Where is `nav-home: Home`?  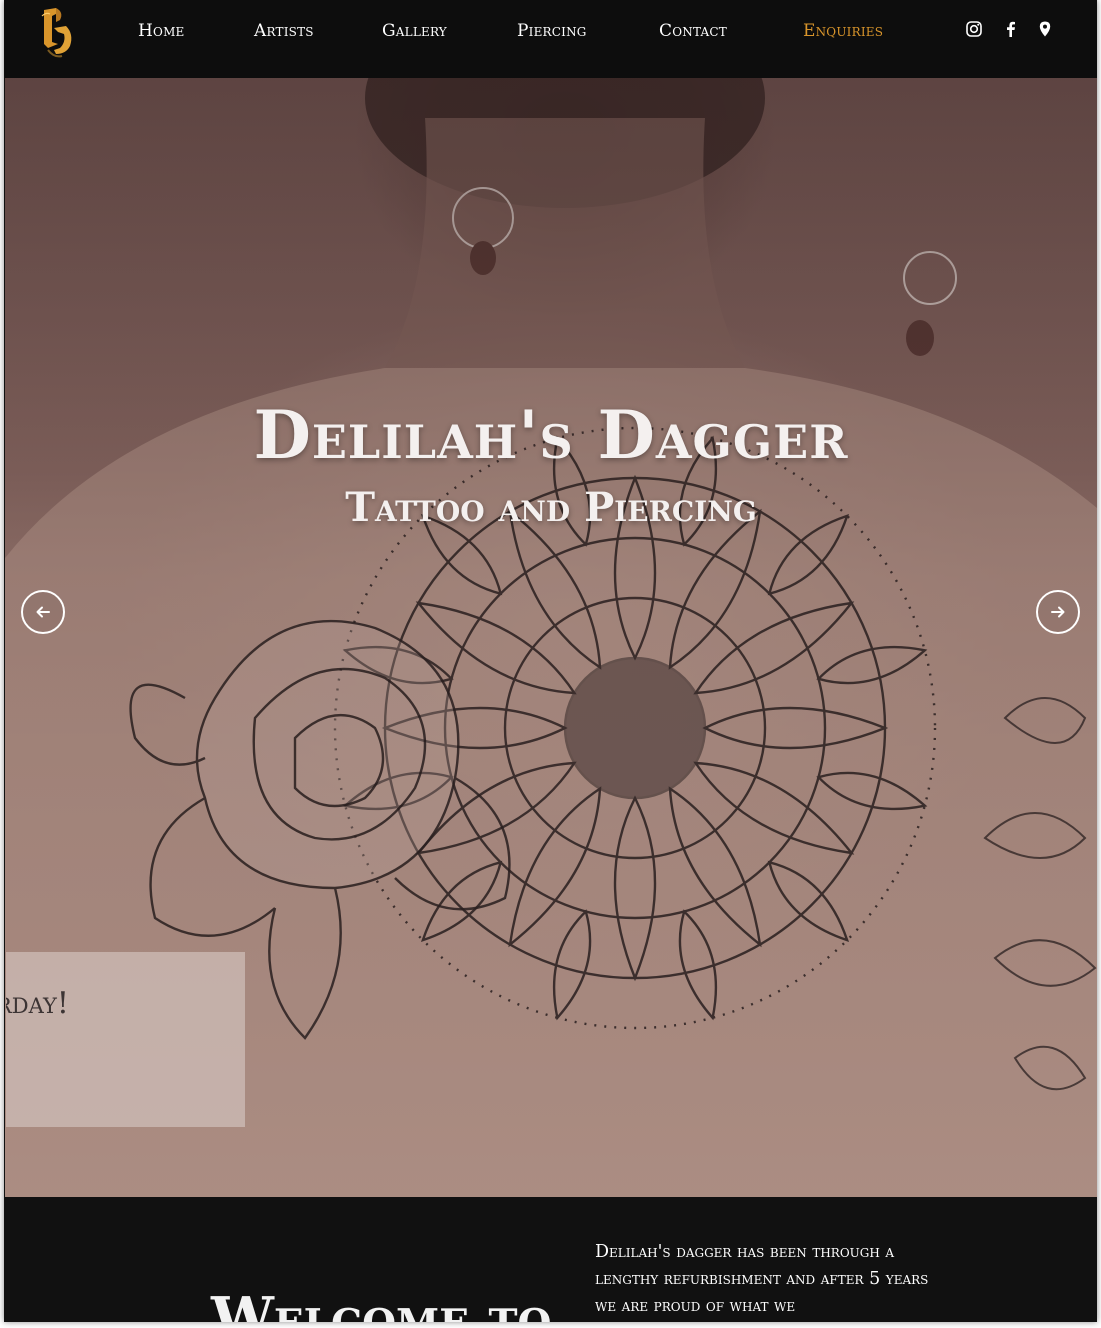
nav-home: Home is located at coordinates (161, 31).